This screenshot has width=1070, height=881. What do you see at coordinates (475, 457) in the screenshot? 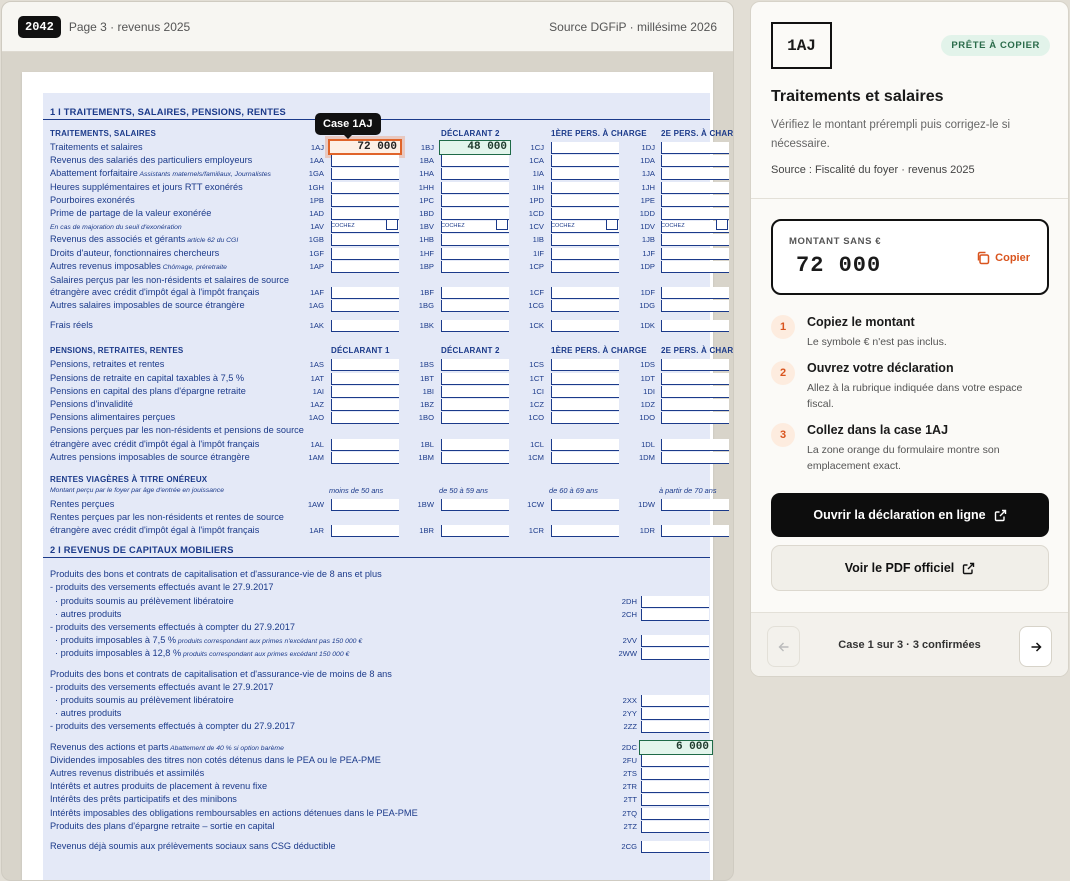
I see `case-1BM-field` at bounding box center [475, 457].